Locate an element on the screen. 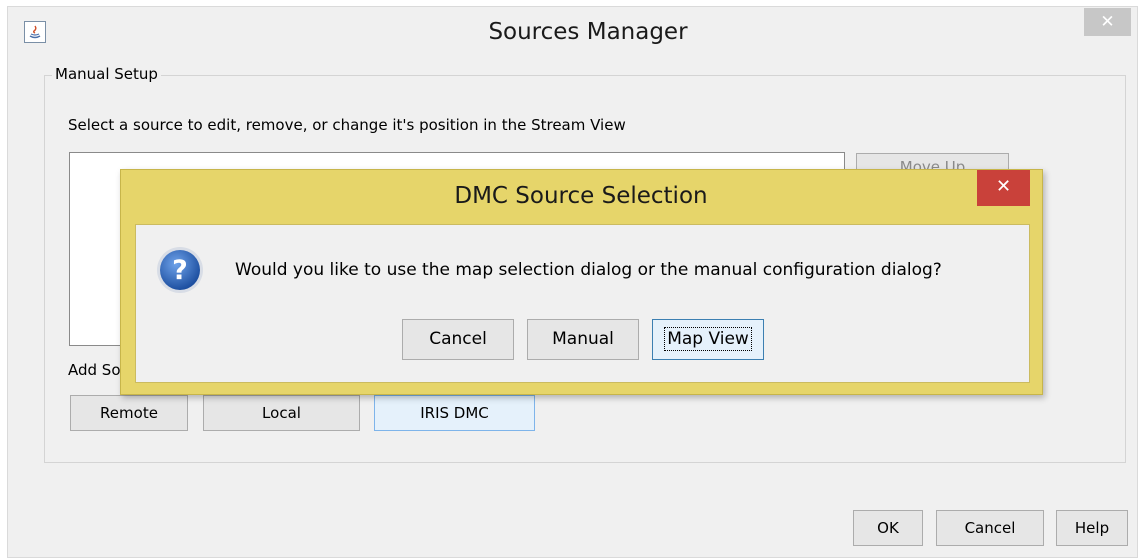 Image resolution: width=1145 pixels, height=558 pixels. main-titlebar: Sources Manager ✕ is located at coordinates (572, 34).